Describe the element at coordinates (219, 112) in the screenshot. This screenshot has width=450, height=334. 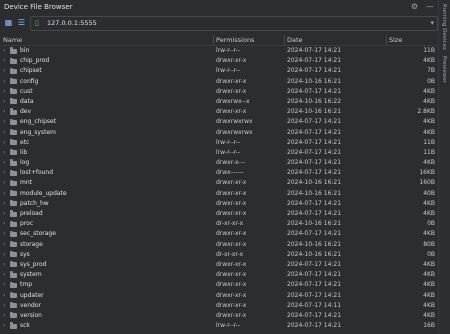
I see `table-row: › dev drwxr-xr-x 2024-10-16 16:21 2.8KB` at that location.